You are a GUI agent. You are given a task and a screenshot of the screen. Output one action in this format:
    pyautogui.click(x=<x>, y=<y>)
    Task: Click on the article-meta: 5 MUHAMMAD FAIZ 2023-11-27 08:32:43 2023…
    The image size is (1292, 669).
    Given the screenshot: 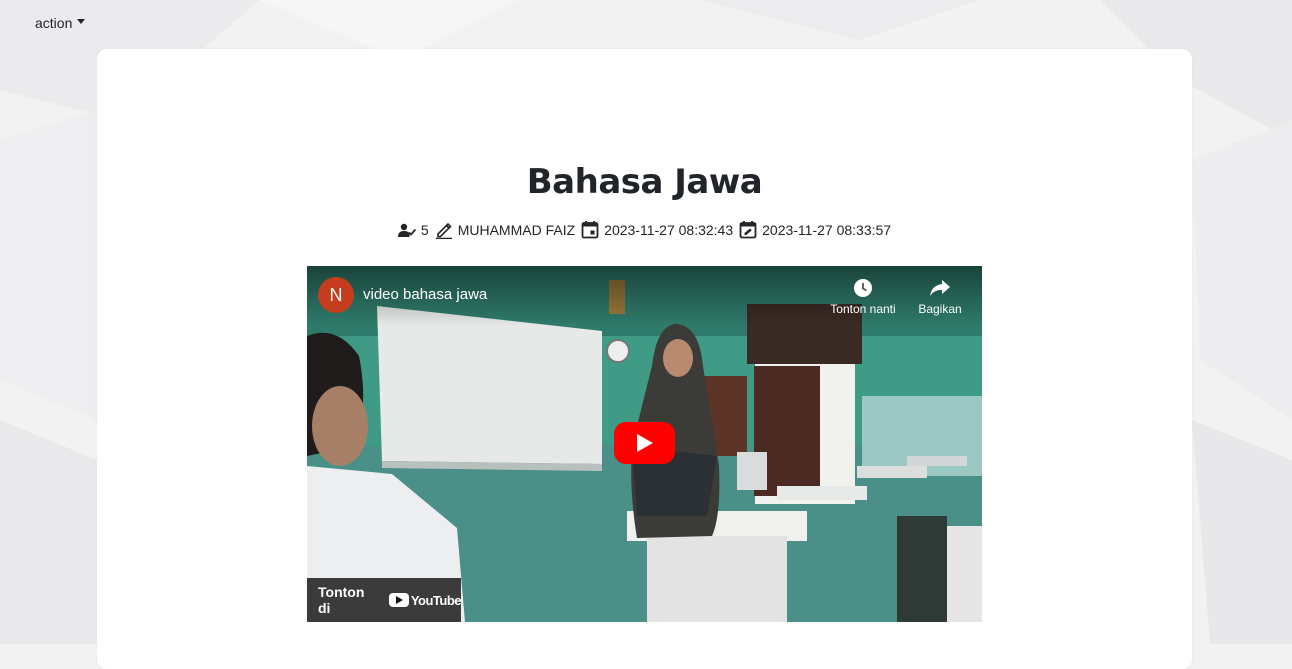 What is the action you would take?
    pyautogui.click(x=644, y=229)
    